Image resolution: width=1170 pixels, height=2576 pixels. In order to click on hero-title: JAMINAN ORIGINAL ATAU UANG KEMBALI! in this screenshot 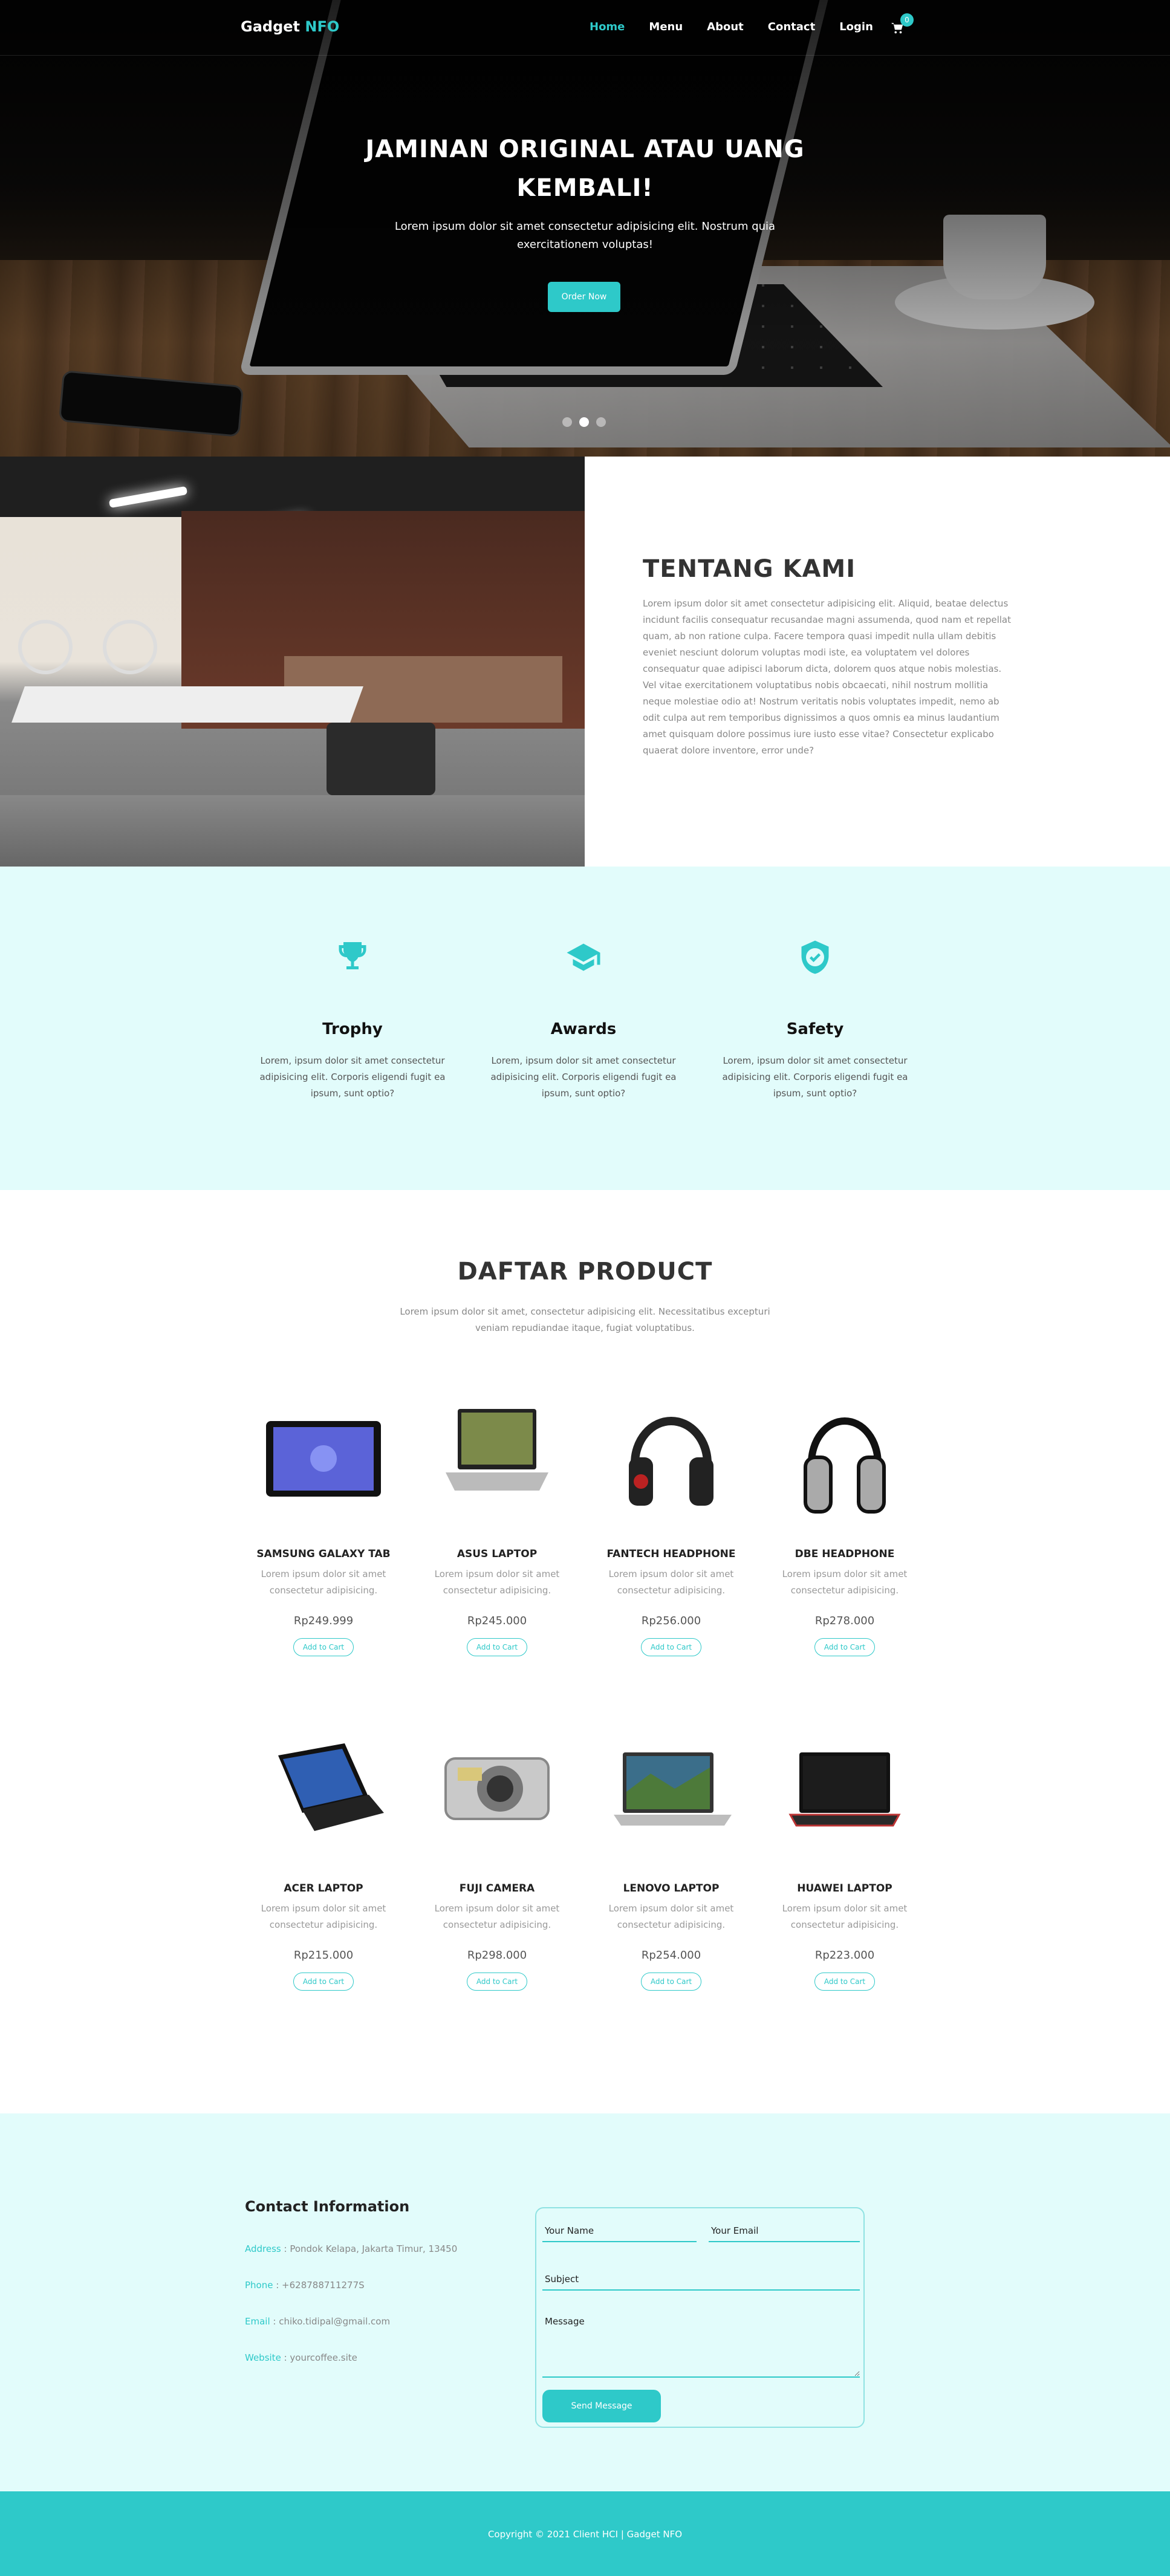, I will do `click(585, 168)`.